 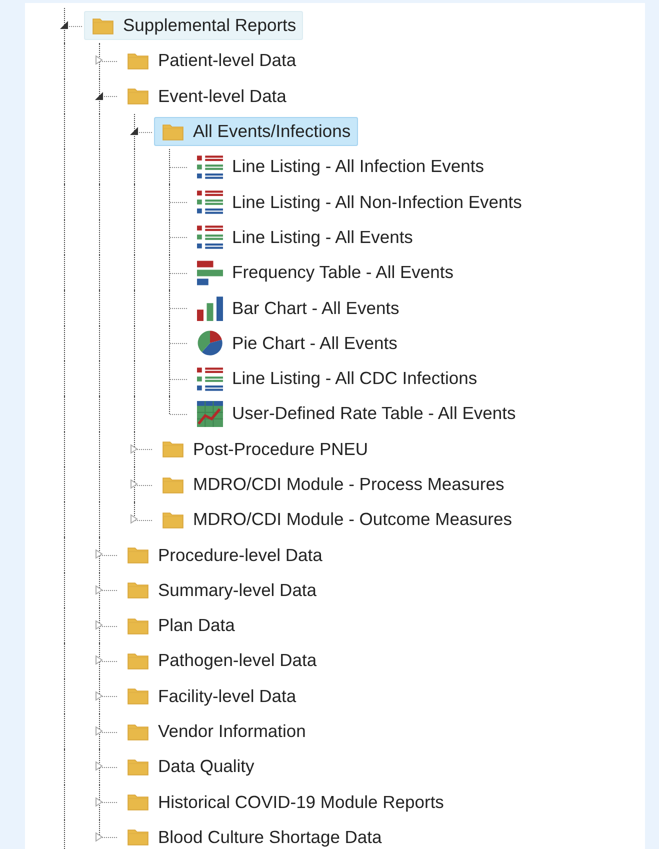 I want to click on tree-item: Plan Data, so click(x=180, y=625).